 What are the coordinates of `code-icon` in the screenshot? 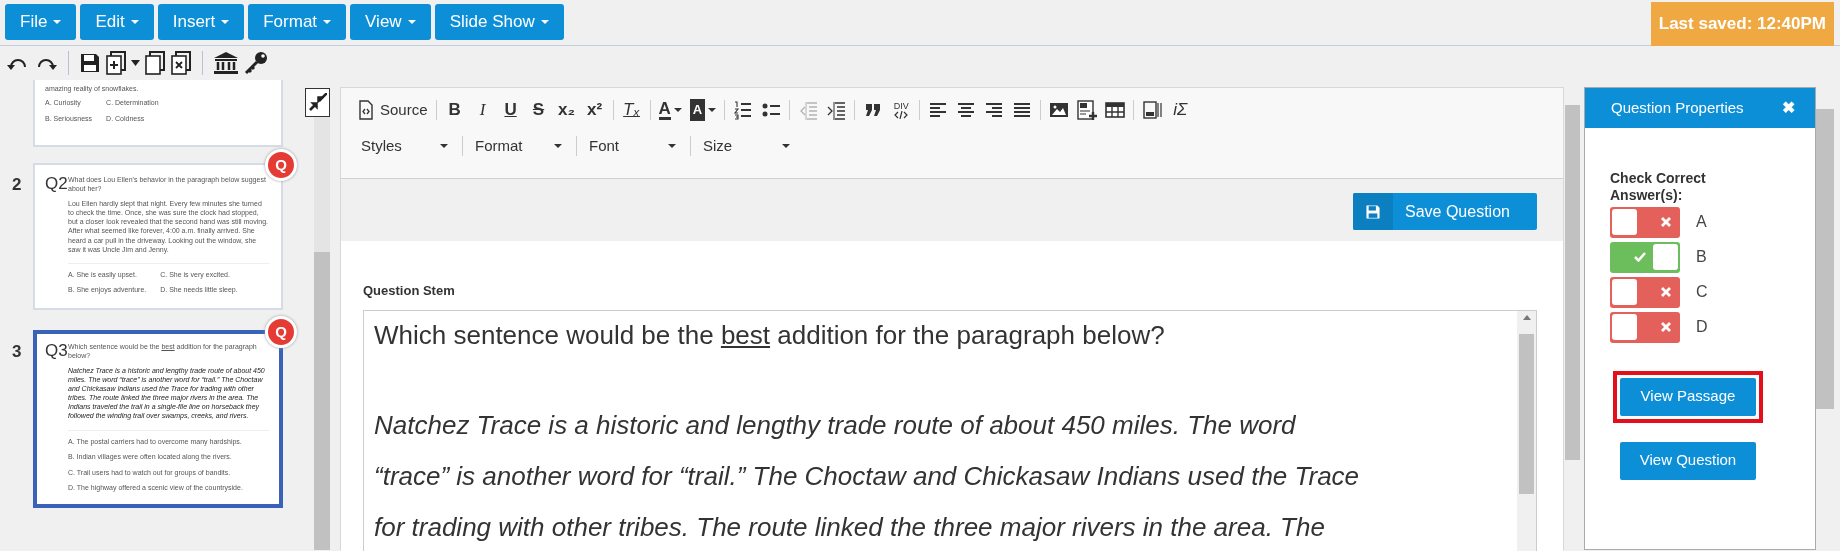 It's located at (901, 114).